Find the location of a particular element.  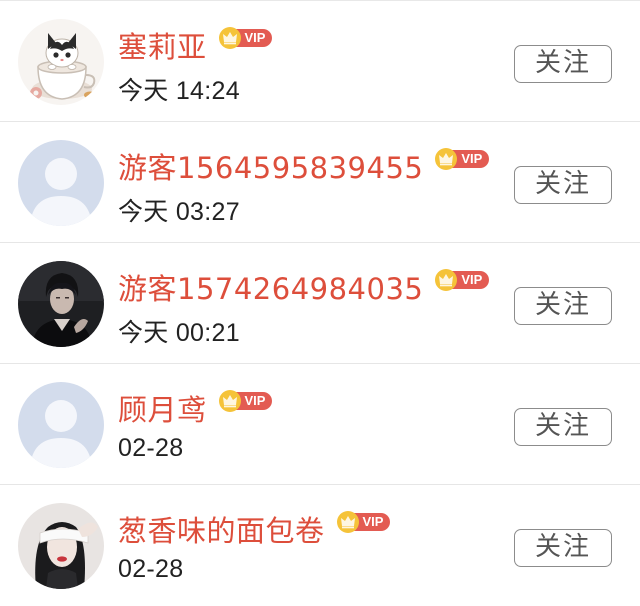

timestamp: 今天 14:24 is located at coordinates (179, 91).